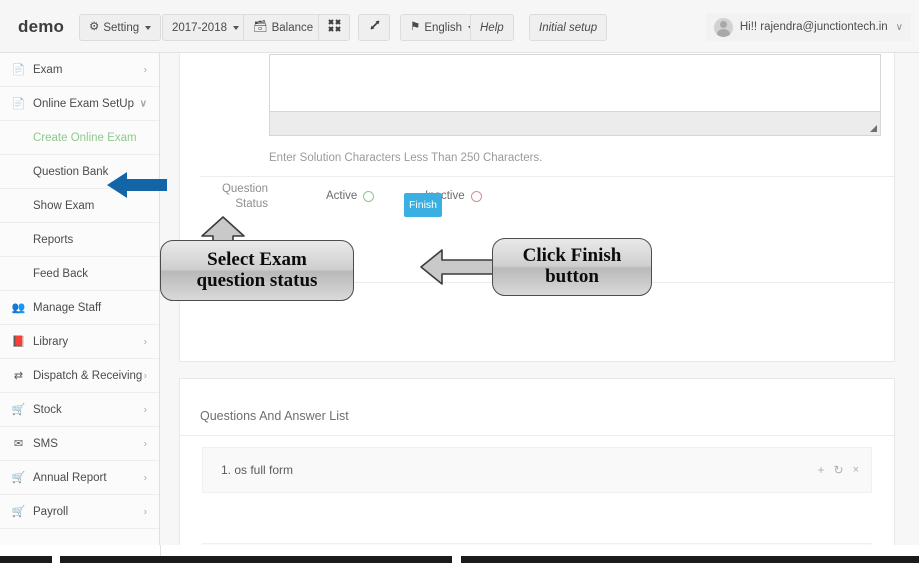 Image resolution: width=919 pixels, height=563 pixels. What do you see at coordinates (88, 375) in the screenshot?
I see `sidebar-item-label: Dispatch & Receiving` at bounding box center [88, 375].